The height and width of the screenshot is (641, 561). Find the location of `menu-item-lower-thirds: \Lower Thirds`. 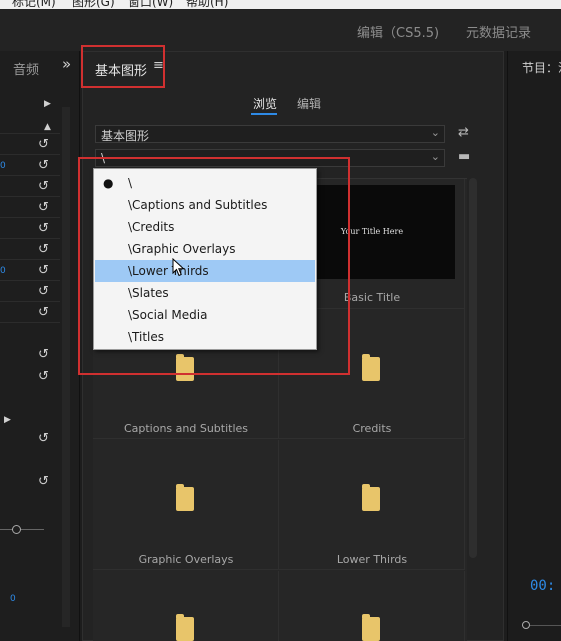

menu-item-lower-thirds: \Lower Thirds is located at coordinates (205, 271).